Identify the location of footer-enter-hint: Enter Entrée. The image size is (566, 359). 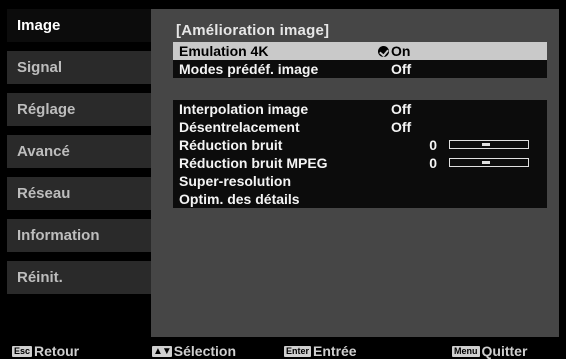
(320, 351).